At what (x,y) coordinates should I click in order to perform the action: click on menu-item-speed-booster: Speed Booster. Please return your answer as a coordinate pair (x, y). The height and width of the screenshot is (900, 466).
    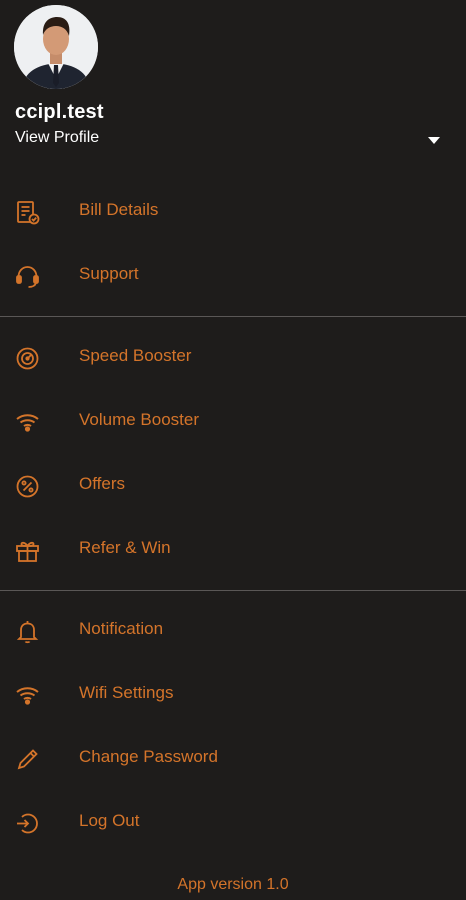
    Looking at the image, I should click on (233, 358).